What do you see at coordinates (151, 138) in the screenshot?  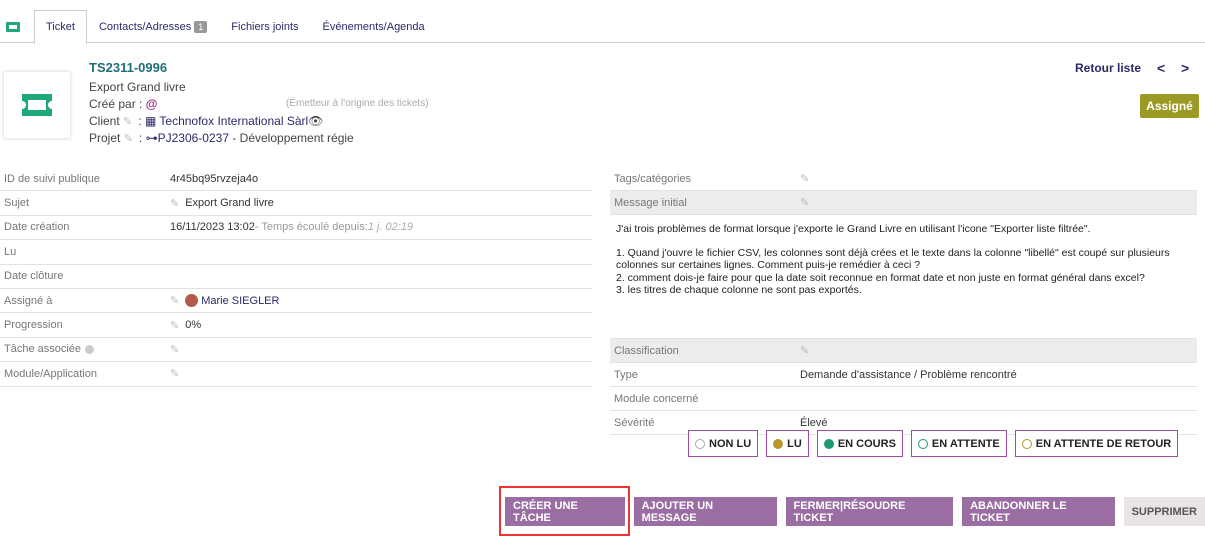 I see `project-tree-icon: ⊶` at bounding box center [151, 138].